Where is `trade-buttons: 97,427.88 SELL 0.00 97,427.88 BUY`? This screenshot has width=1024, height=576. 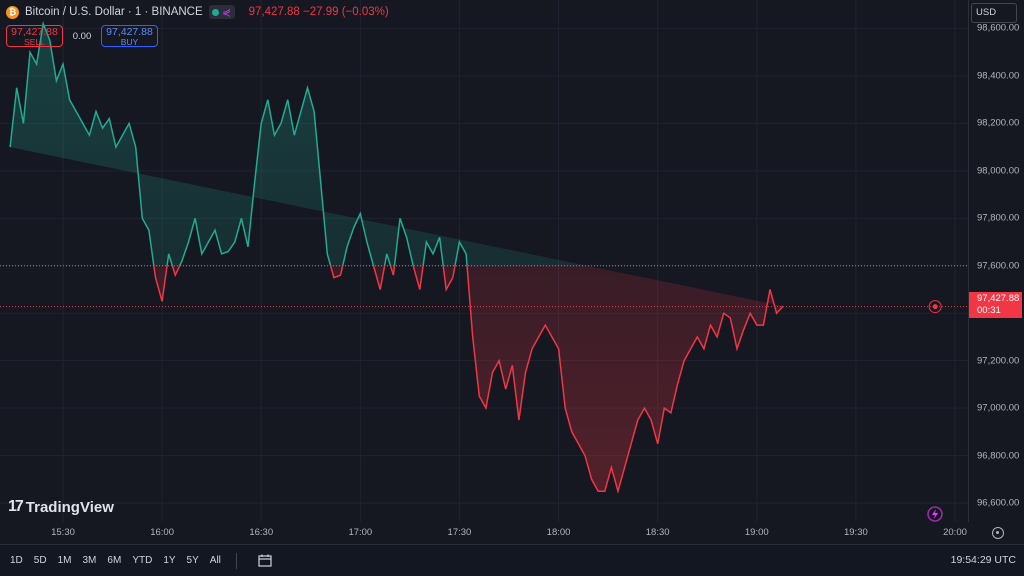
trade-buttons: 97,427.88 SELL 0.00 97,427.88 BUY is located at coordinates (82, 36).